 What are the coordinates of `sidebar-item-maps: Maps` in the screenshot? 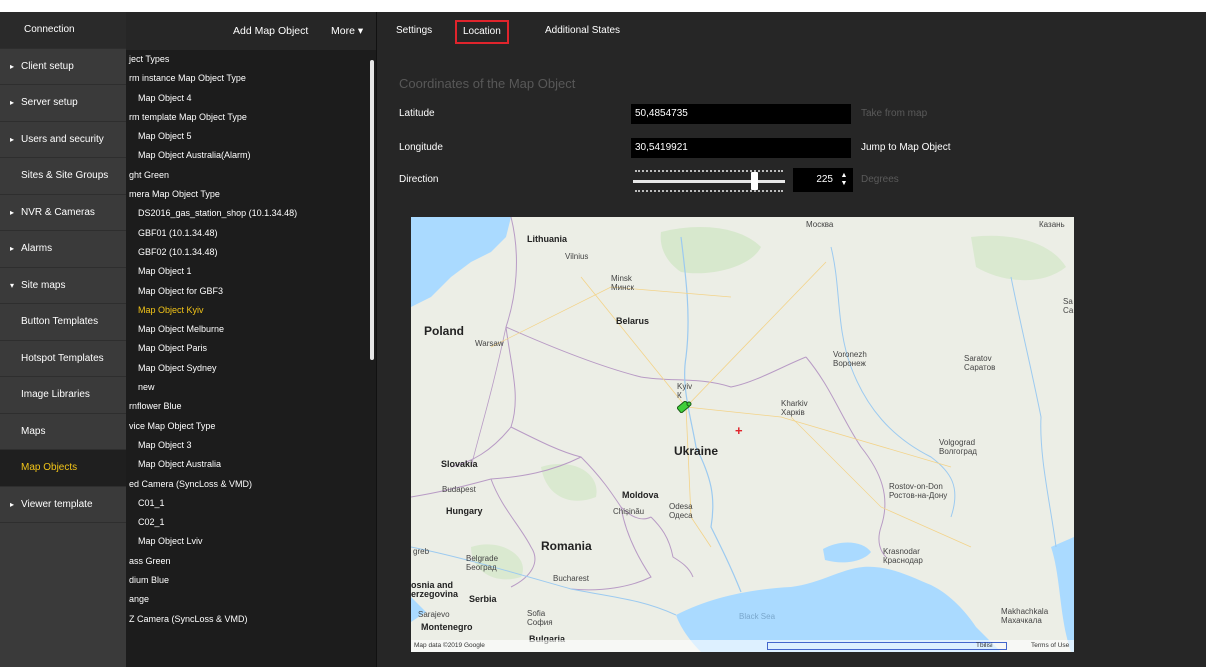 It's located at (63, 432).